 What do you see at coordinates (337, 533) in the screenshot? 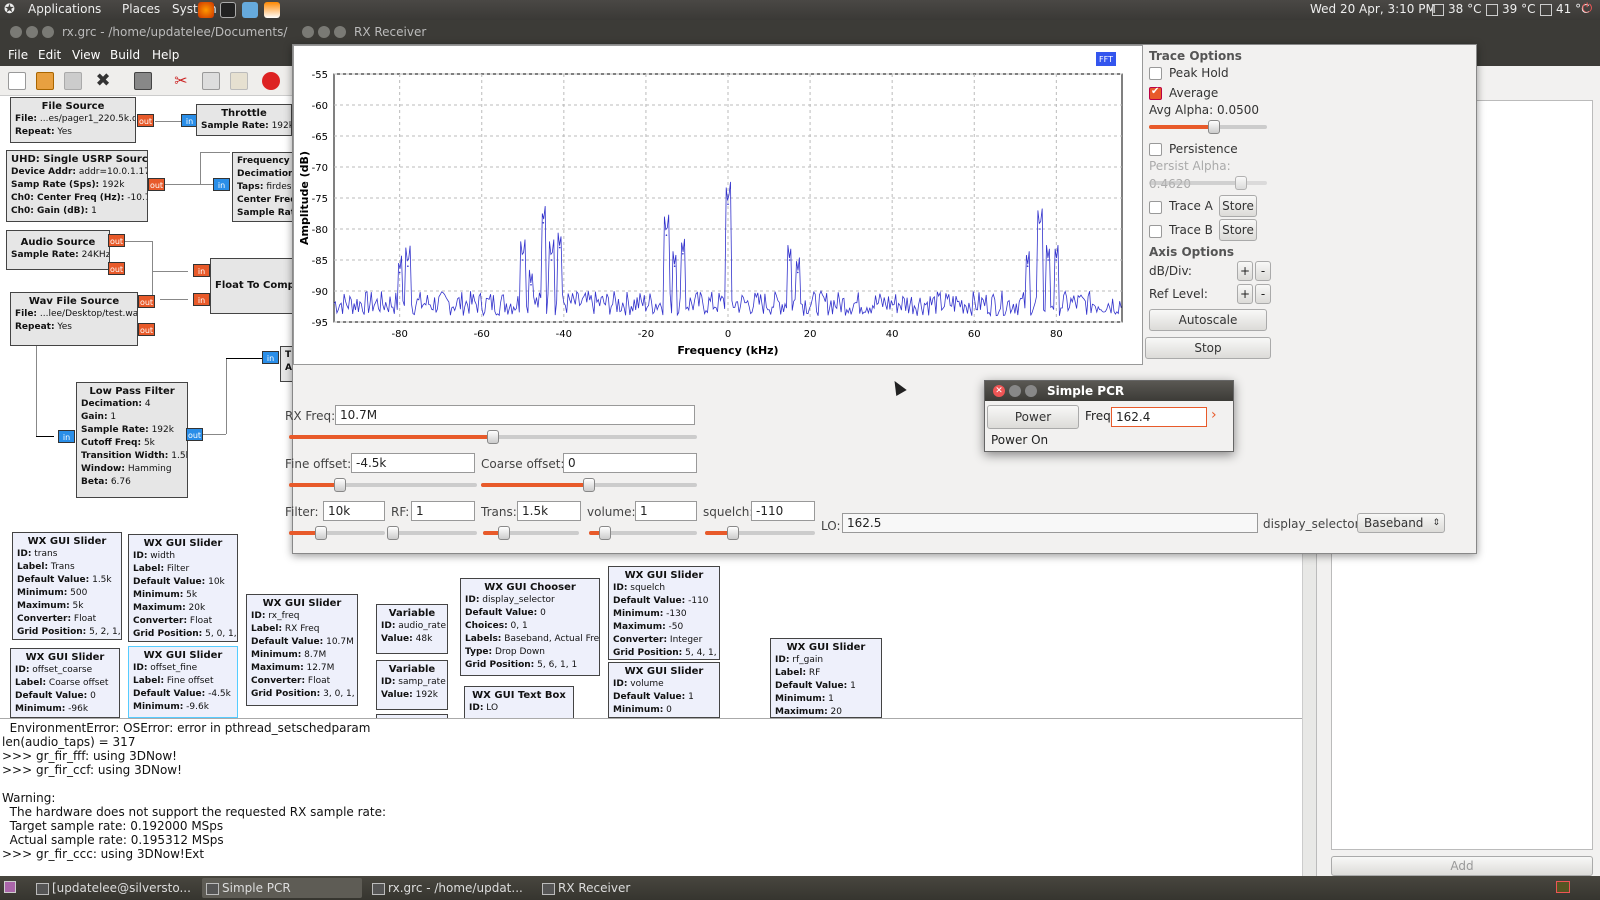
I see `filter-slider` at bounding box center [337, 533].